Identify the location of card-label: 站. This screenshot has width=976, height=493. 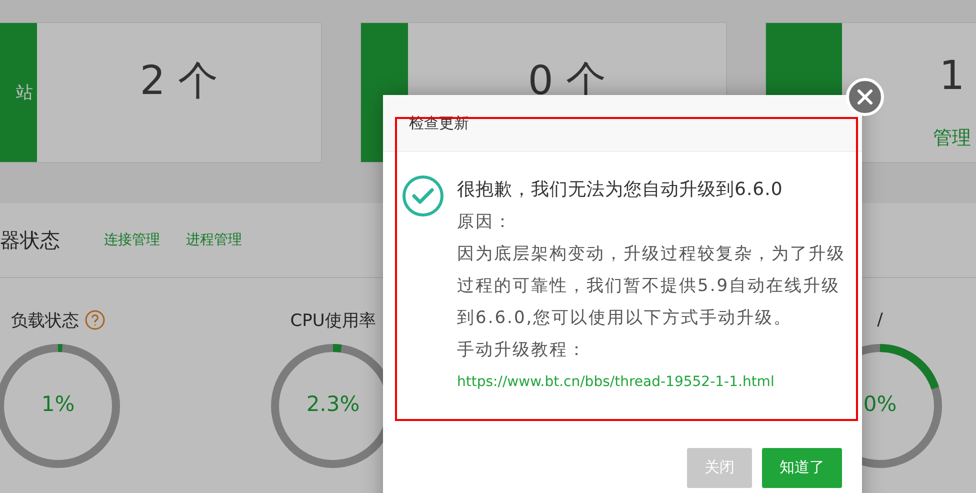
(24, 93).